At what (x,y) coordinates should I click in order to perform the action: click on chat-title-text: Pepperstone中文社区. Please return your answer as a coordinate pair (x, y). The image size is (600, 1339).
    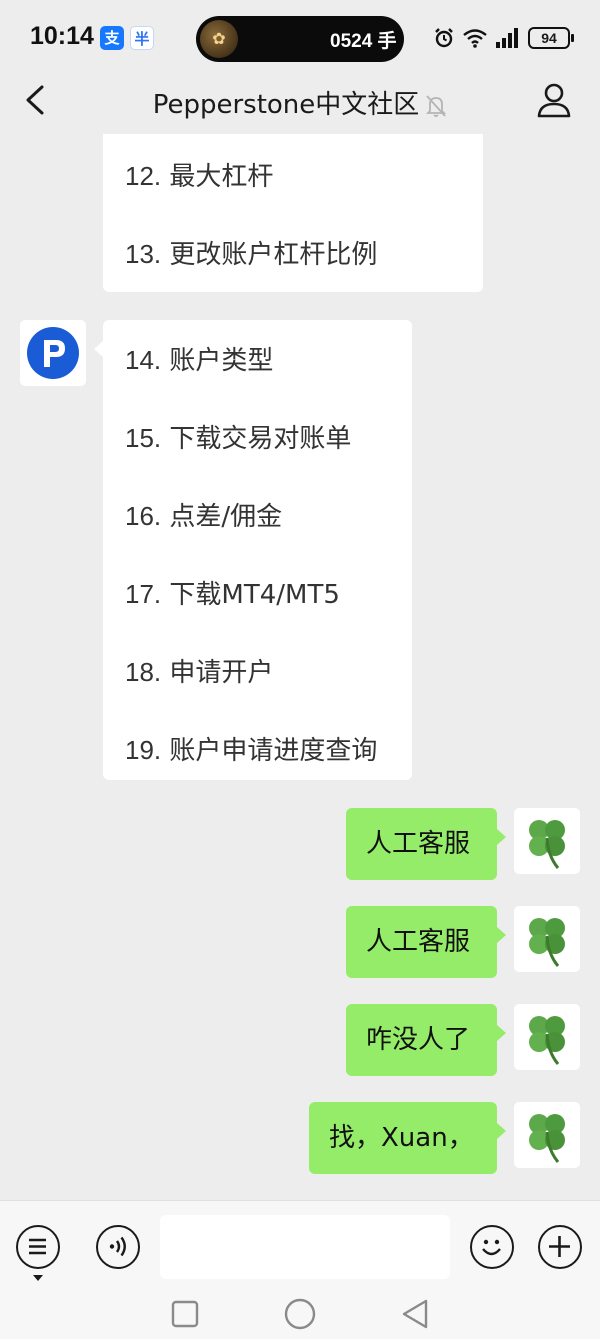
    Looking at the image, I should click on (286, 105).